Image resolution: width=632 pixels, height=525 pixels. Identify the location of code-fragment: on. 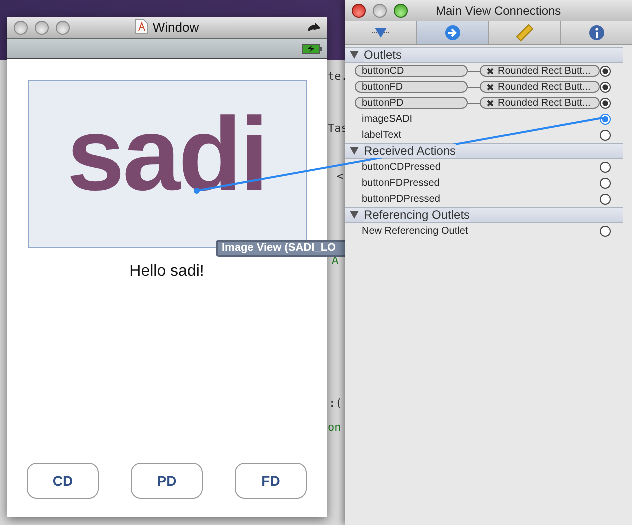
(335, 427).